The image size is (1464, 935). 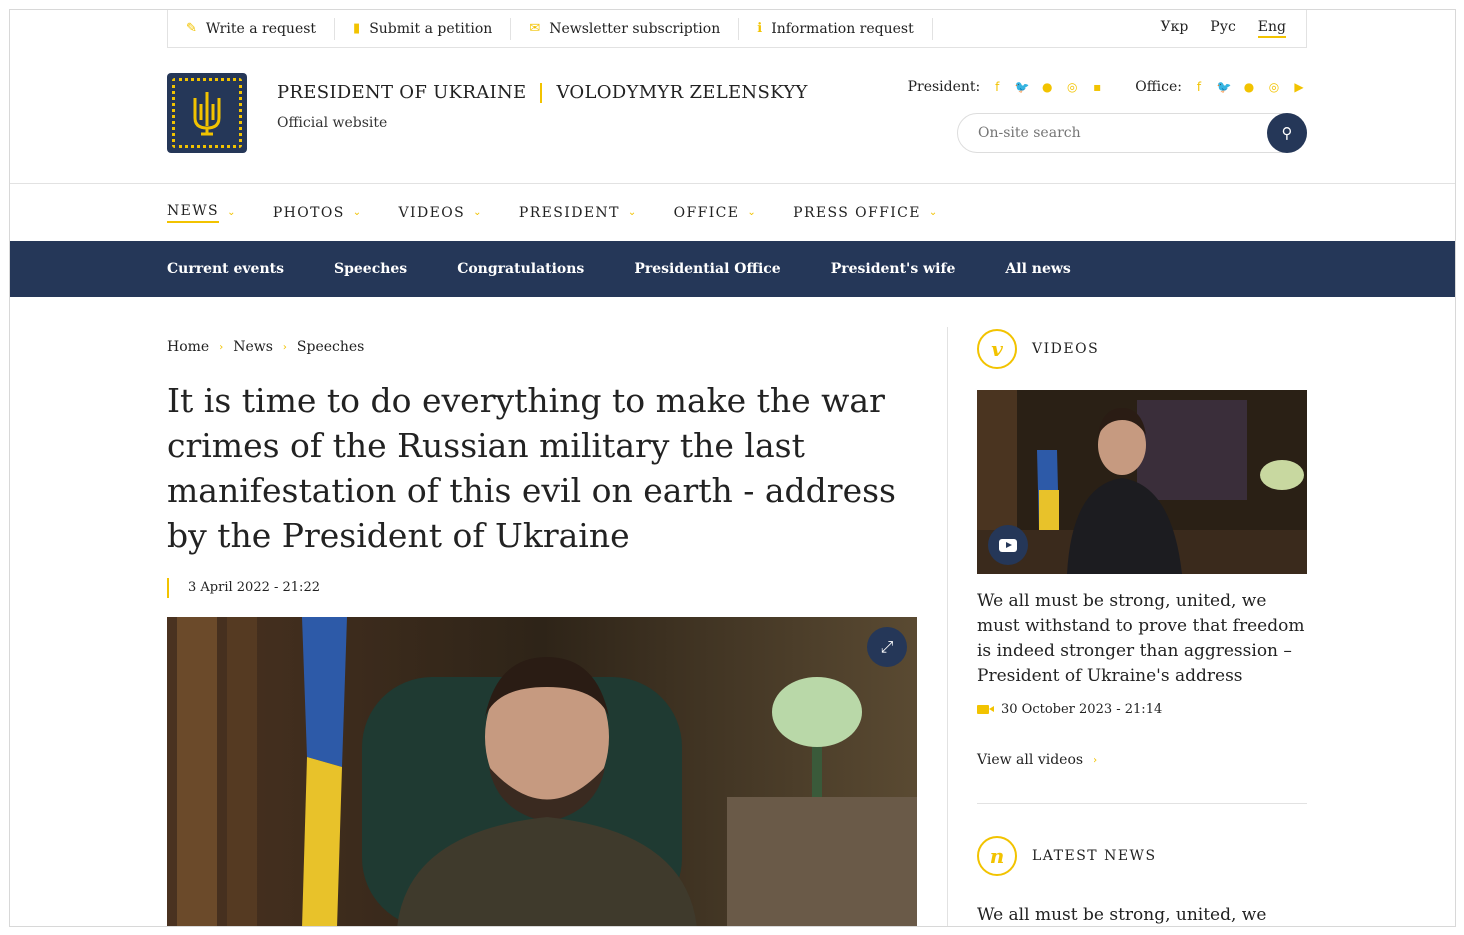 I want to click on site-logo, so click(x=207, y=113).